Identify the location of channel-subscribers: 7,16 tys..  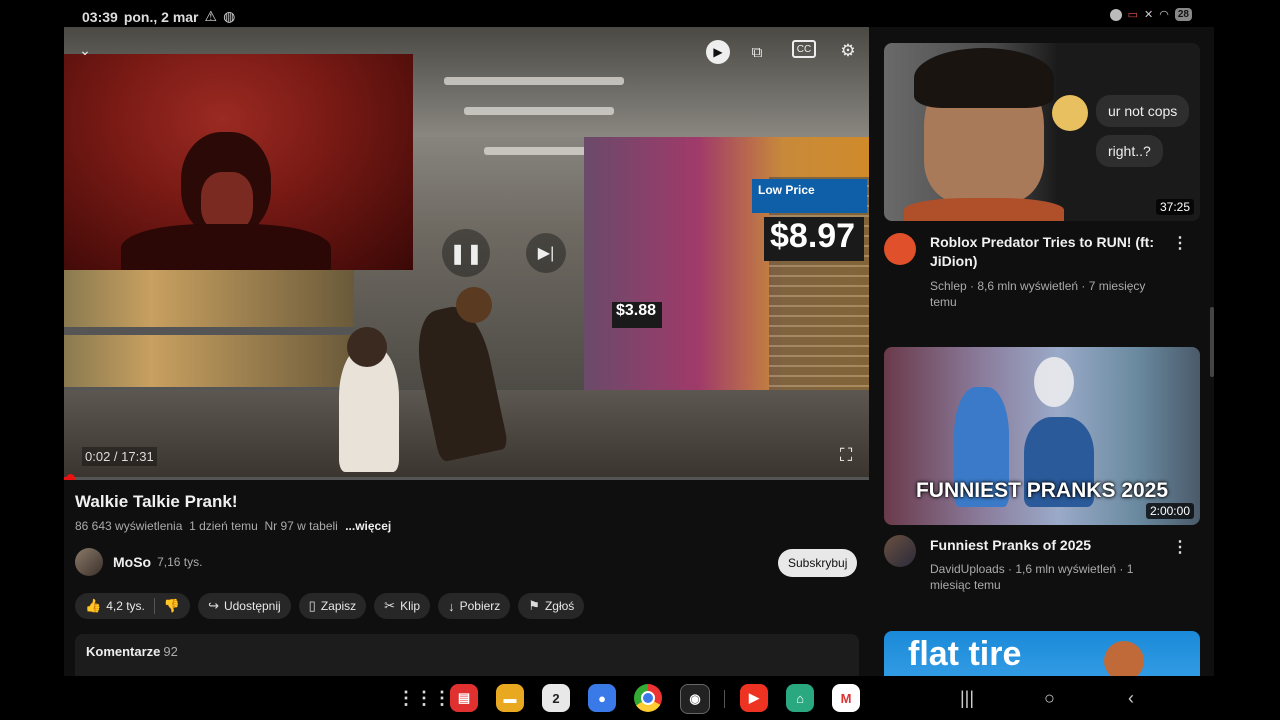
(180, 562).